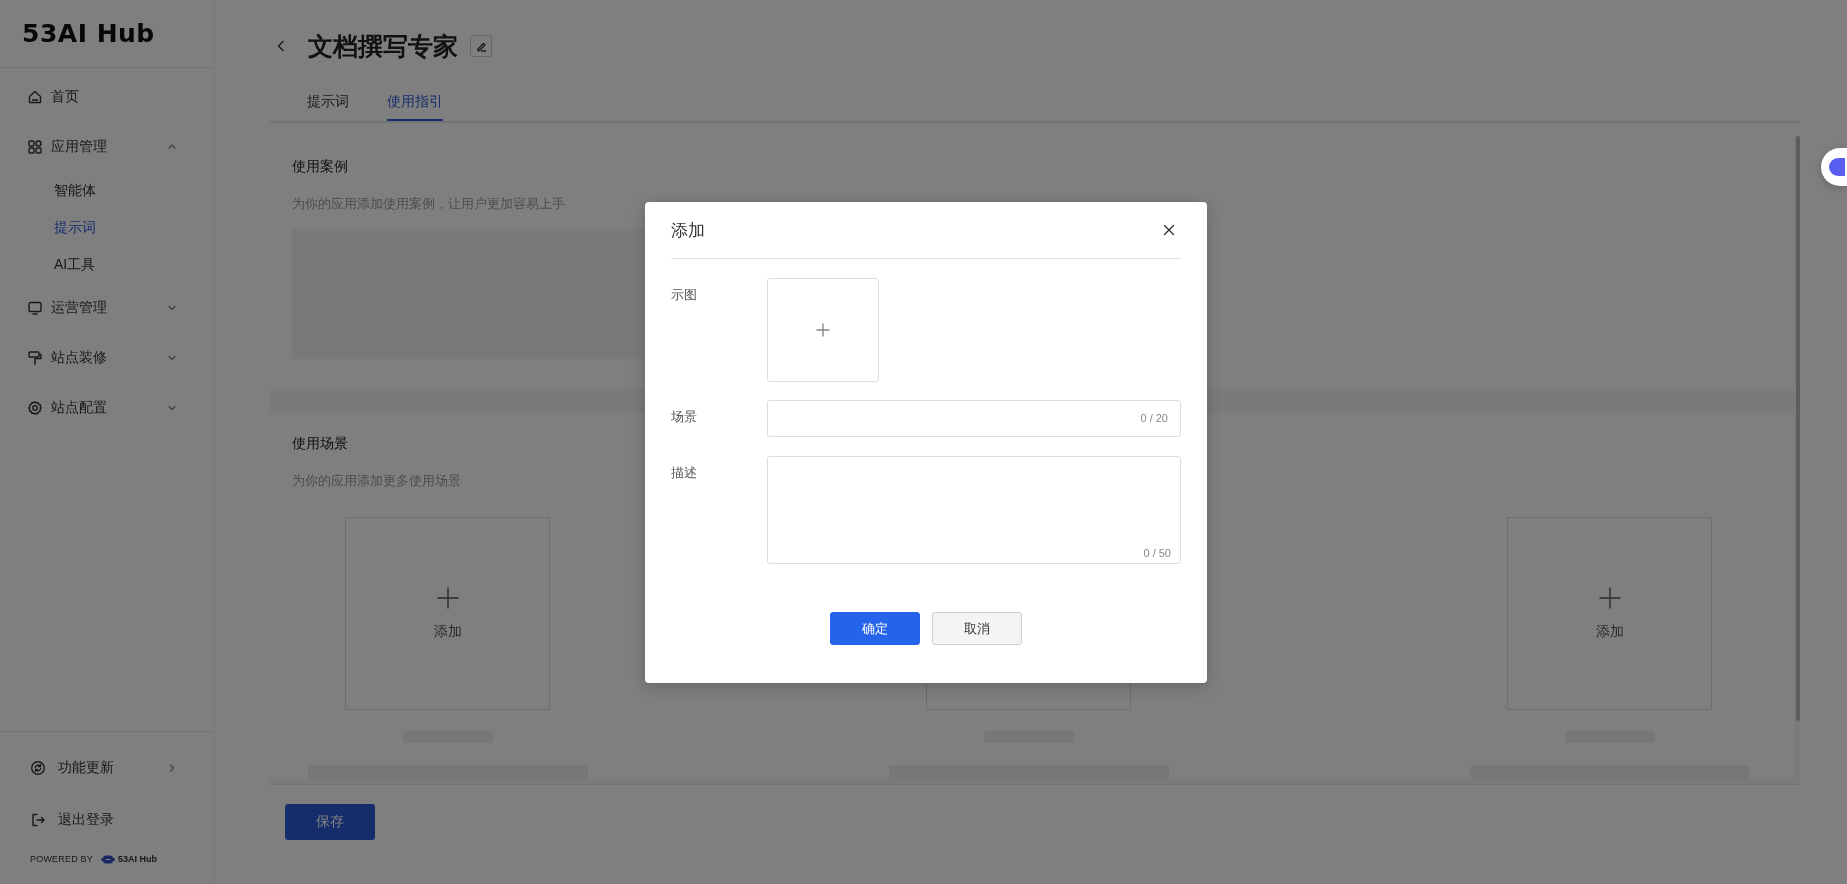 This screenshot has height=884, width=1847. I want to click on nav-item: 功能更新, so click(107, 768).